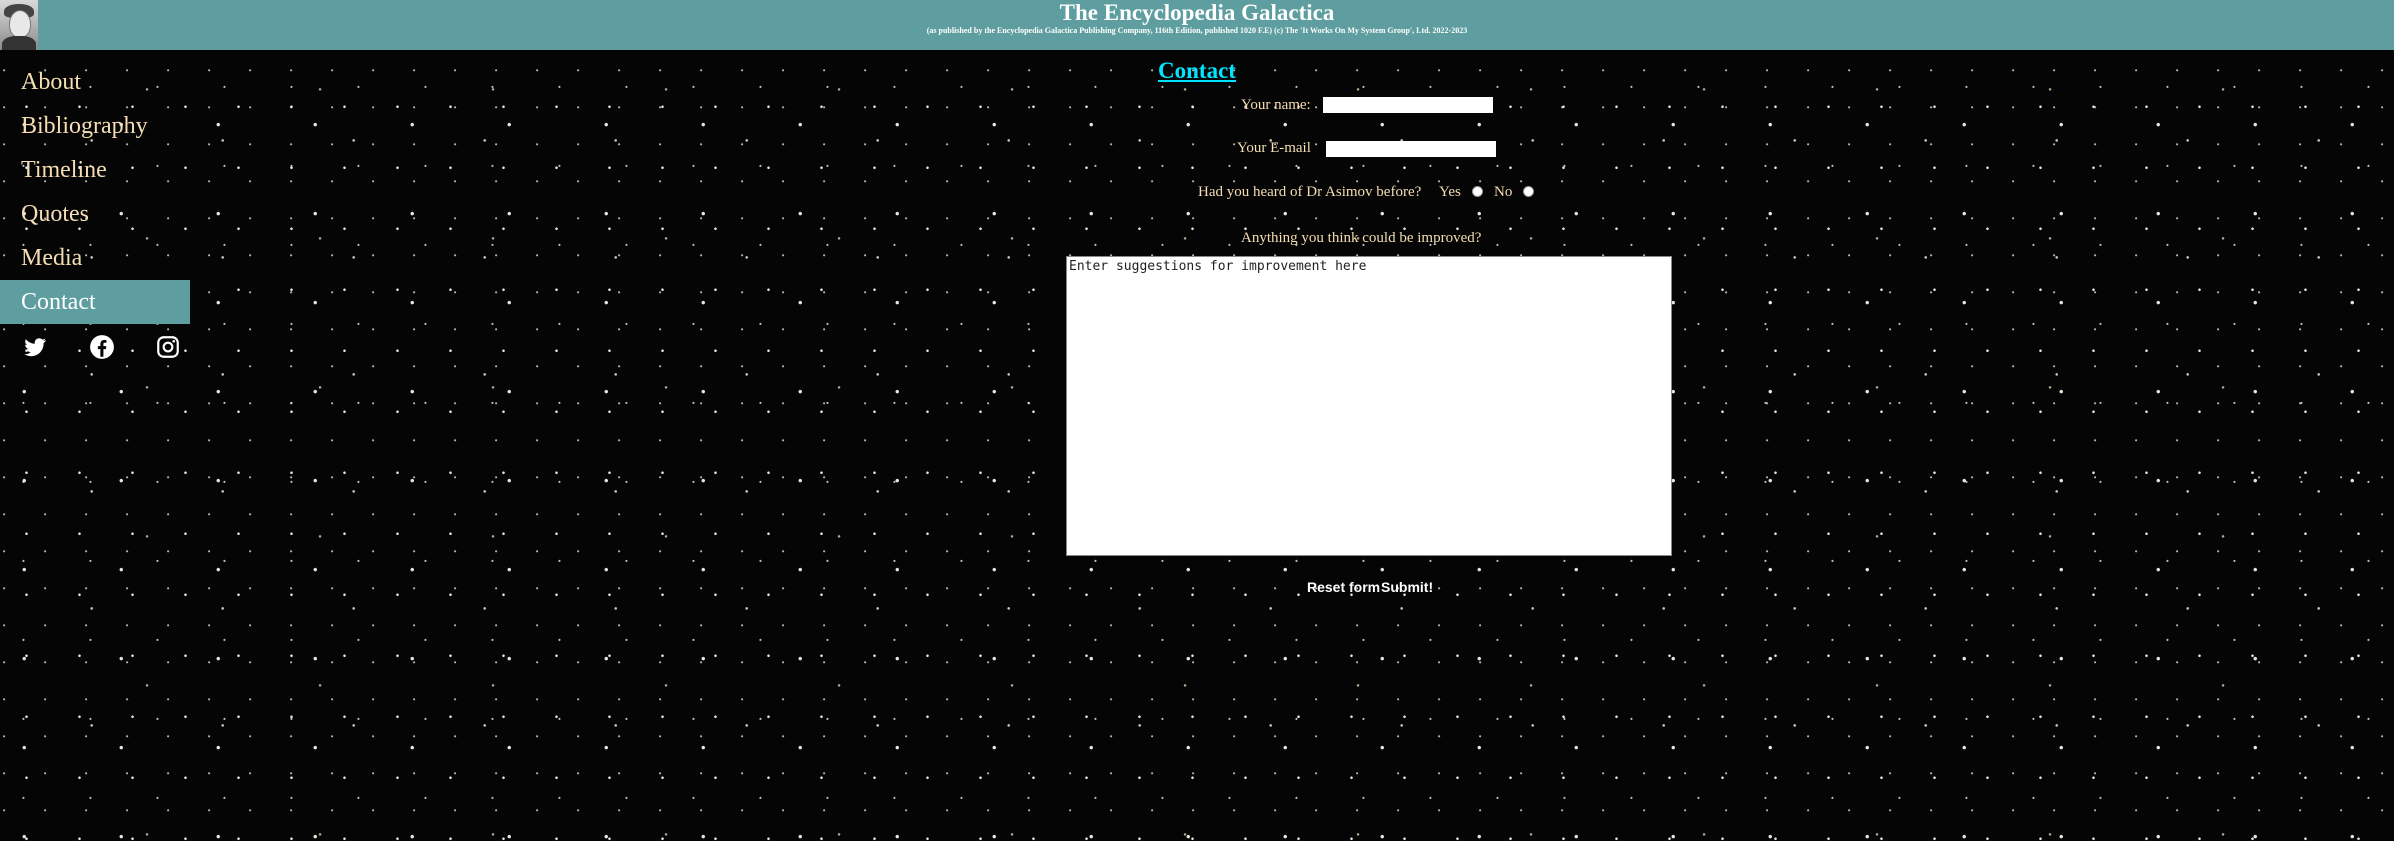  What do you see at coordinates (95, 258) in the screenshot?
I see `nav-item-media: Media` at bounding box center [95, 258].